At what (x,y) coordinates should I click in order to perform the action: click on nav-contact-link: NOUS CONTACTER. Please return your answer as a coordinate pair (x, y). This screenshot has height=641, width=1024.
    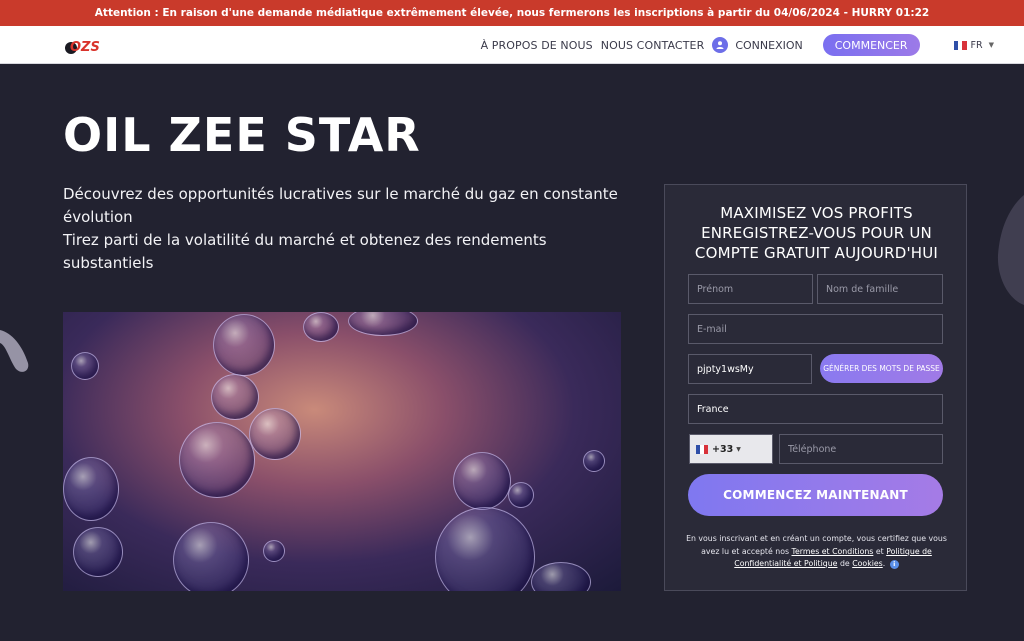
    Looking at the image, I should click on (653, 45).